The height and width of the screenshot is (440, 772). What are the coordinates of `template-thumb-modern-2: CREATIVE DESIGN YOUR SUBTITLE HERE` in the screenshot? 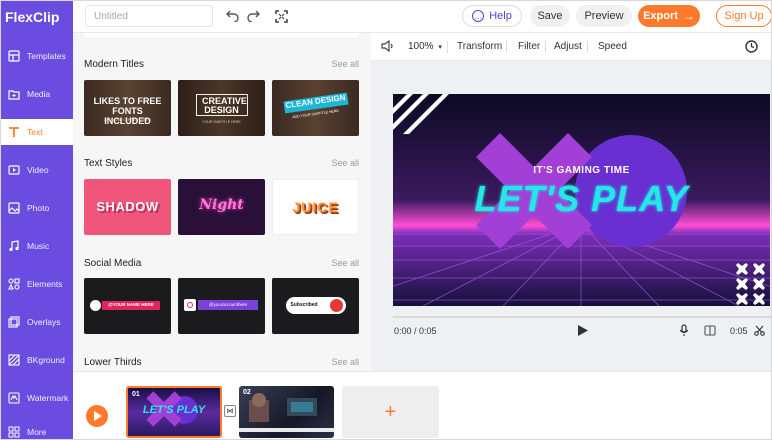 It's located at (221, 108).